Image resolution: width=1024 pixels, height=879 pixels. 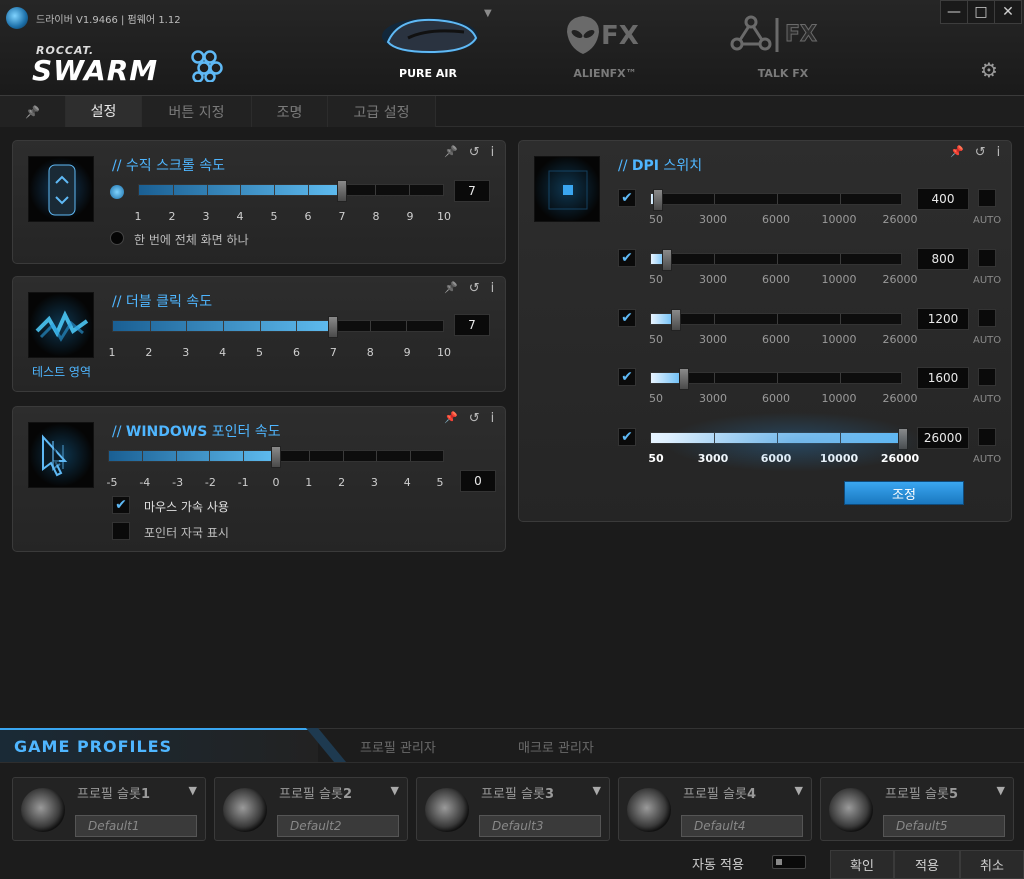 I want to click on dpi-tick-label: 3000, so click(x=713, y=279).